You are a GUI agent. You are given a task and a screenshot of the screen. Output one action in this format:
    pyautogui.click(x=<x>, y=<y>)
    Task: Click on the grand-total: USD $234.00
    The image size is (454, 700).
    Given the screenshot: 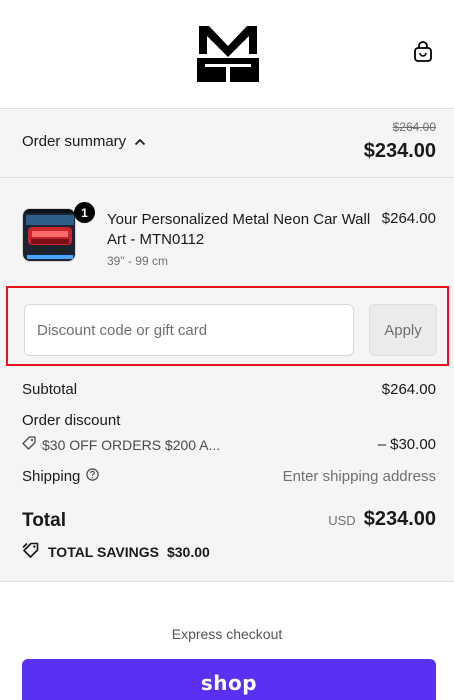 What is the action you would take?
    pyautogui.click(x=382, y=519)
    